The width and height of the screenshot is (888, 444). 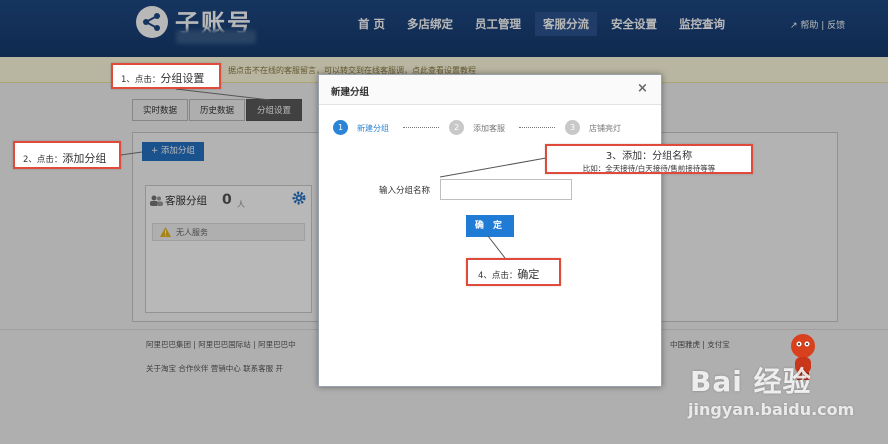 What do you see at coordinates (513, 272) in the screenshot?
I see `annotation-step-4: 4、点击：确定` at bounding box center [513, 272].